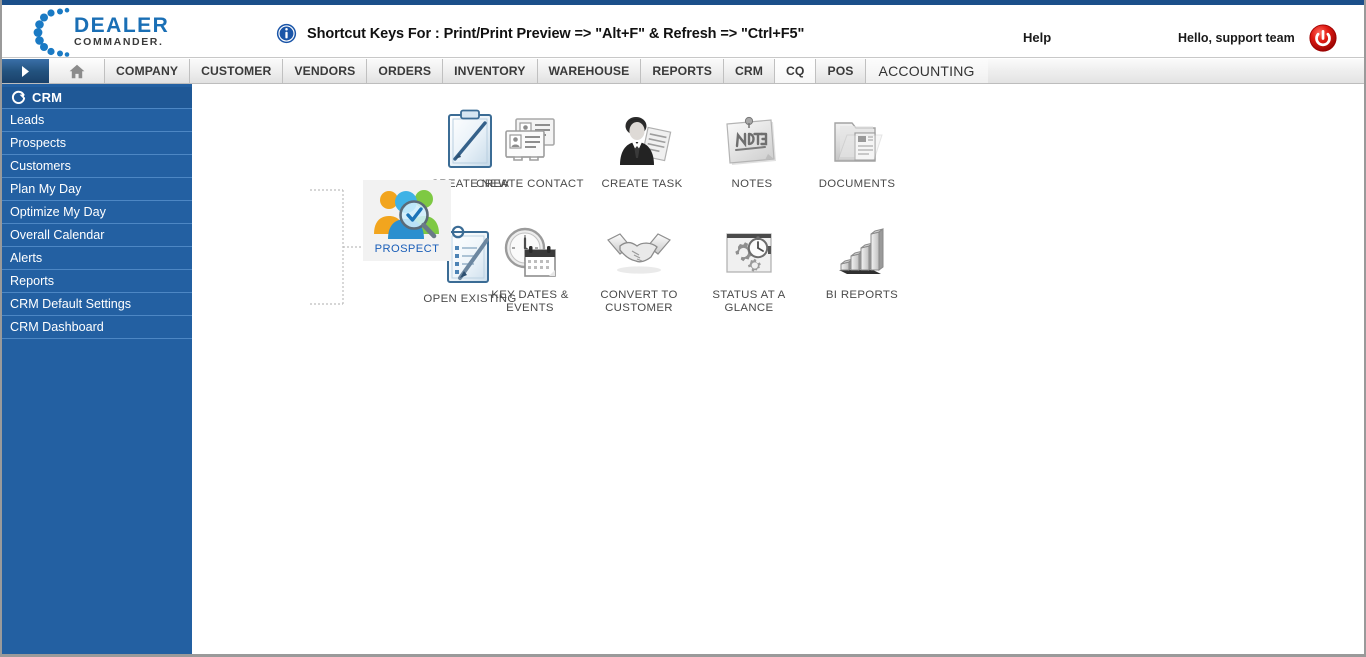 The width and height of the screenshot is (1366, 657). I want to click on connector-lines, so click(336, 247).